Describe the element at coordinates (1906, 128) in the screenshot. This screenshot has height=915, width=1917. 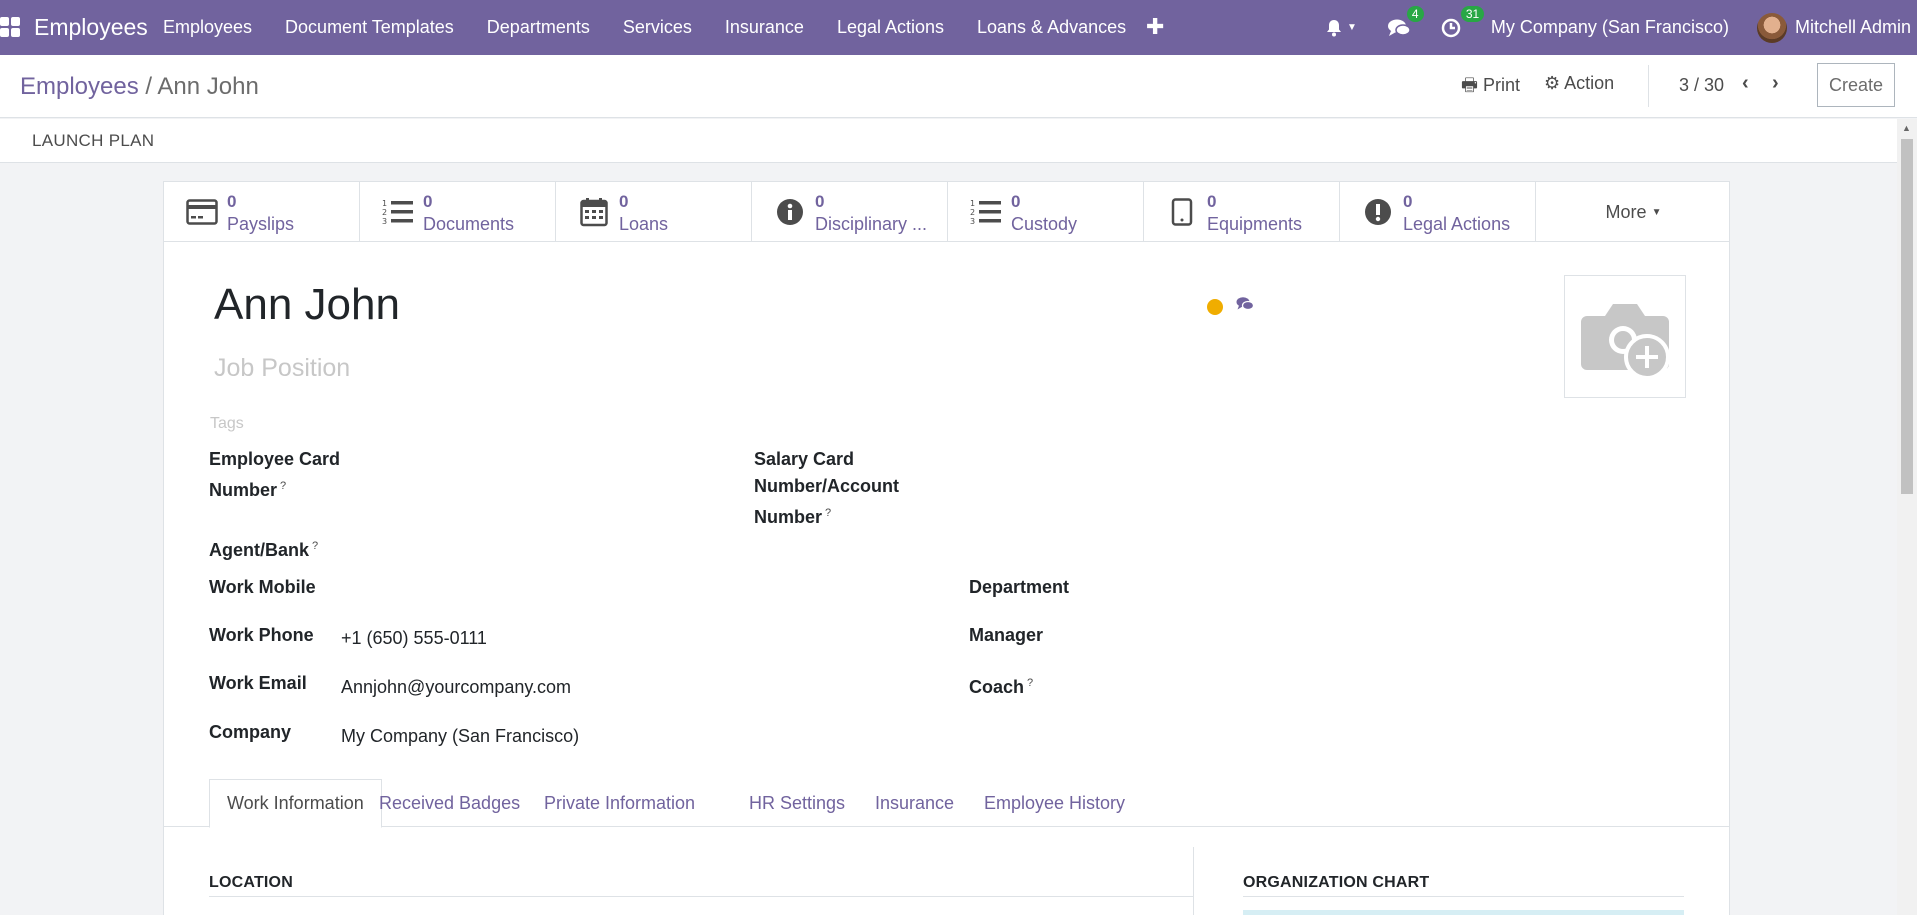
I see `scroll-up-icon: ▲` at that location.